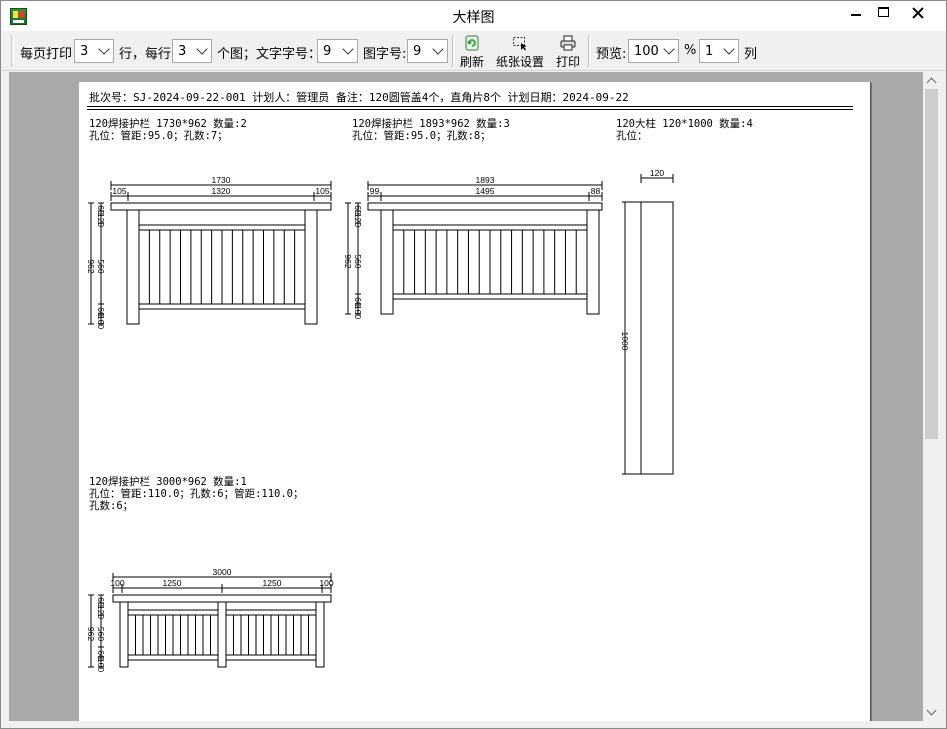  What do you see at coordinates (168, 124) in the screenshot?
I see `item-title: 120焊接护栏 1730*962 数量:2` at bounding box center [168, 124].